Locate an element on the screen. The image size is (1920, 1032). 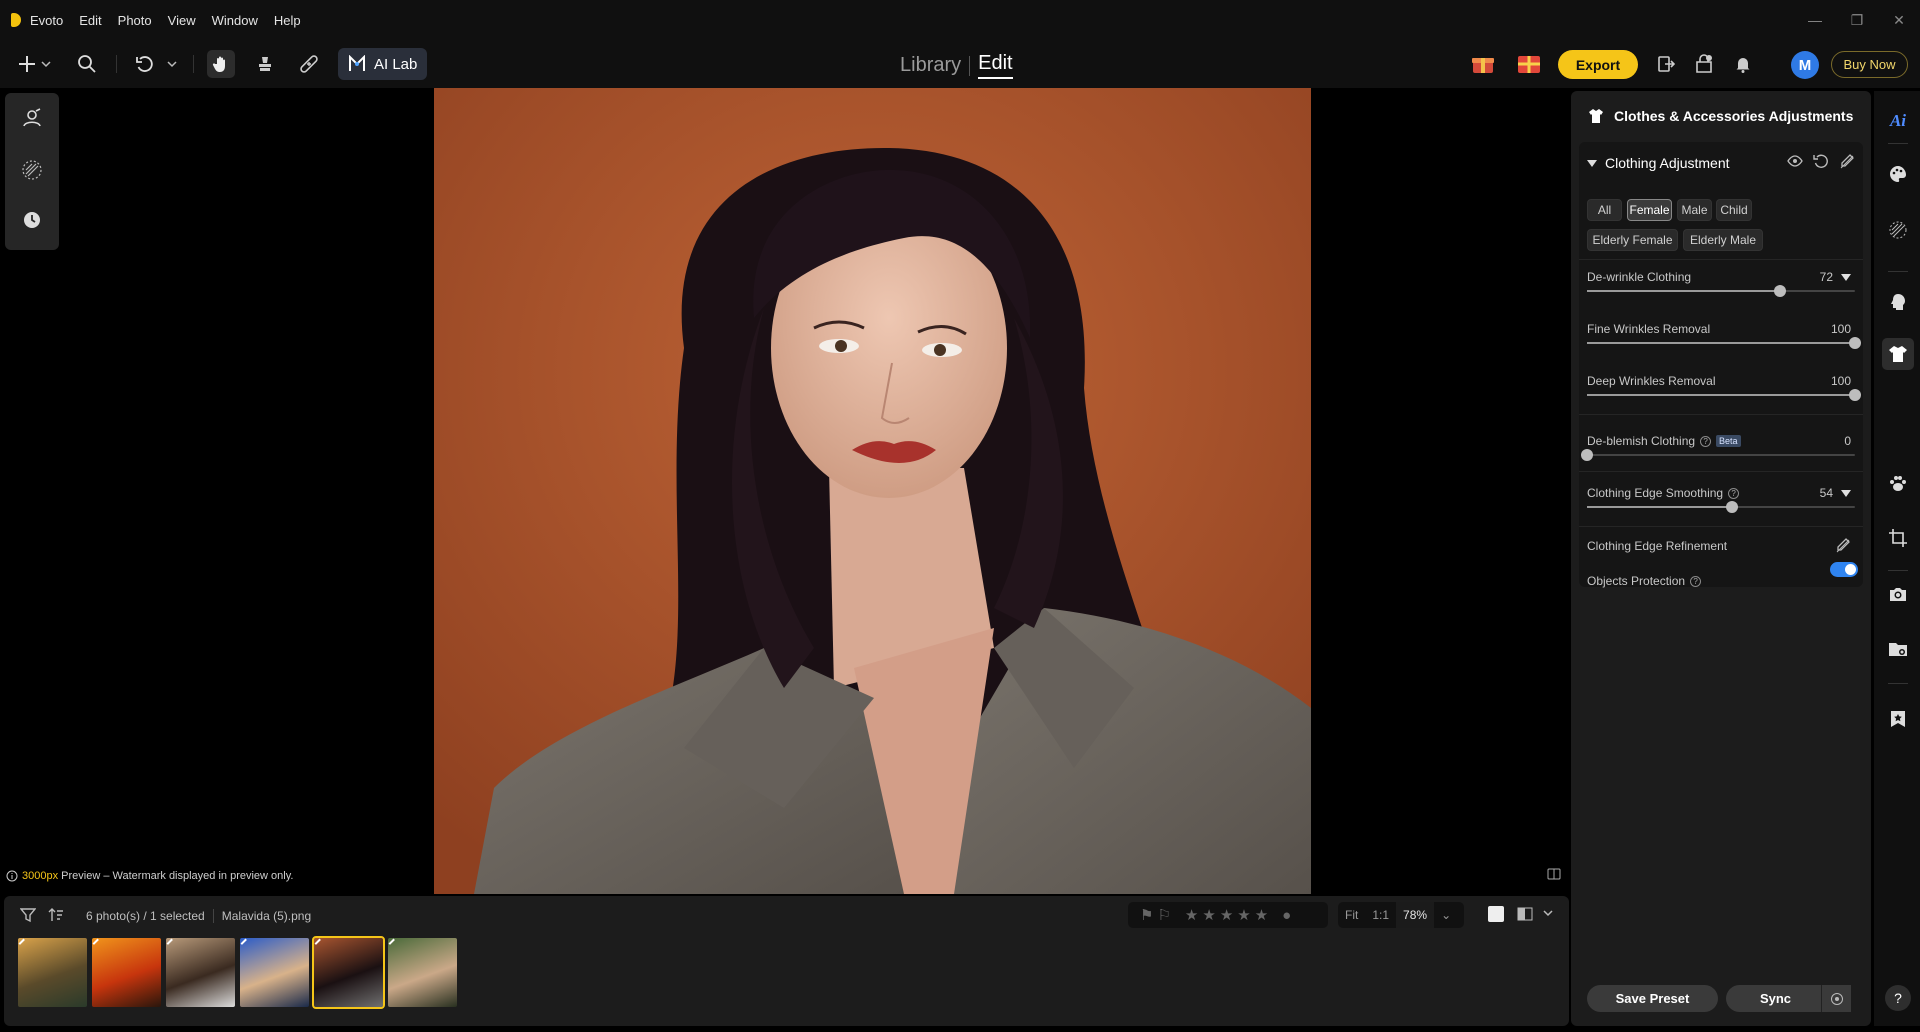
deep-wrinkles-value: 100 is located at coordinates (1841, 381).